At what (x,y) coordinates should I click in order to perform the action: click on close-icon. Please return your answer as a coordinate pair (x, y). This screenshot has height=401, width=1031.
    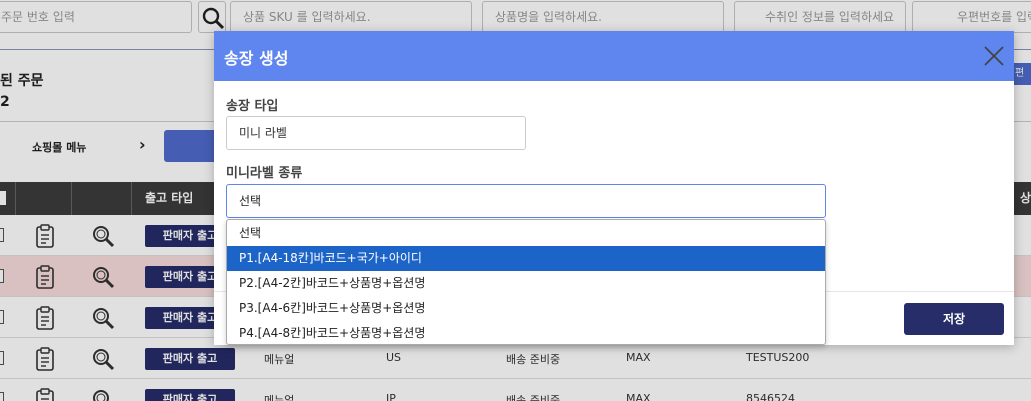
    Looking at the image, I should click on (994, 56).